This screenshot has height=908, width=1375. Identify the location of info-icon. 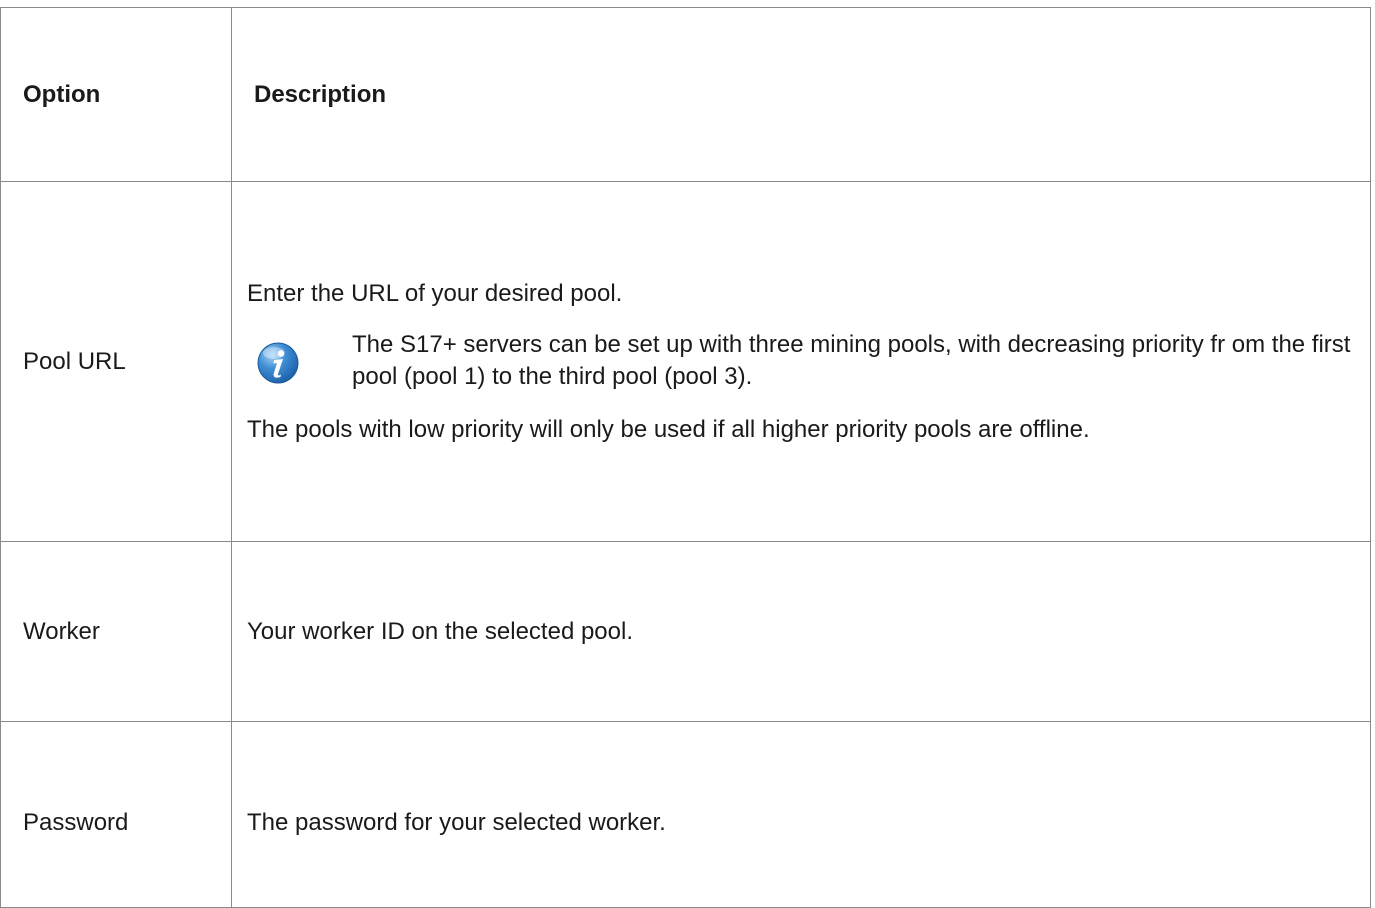
(278, 363).